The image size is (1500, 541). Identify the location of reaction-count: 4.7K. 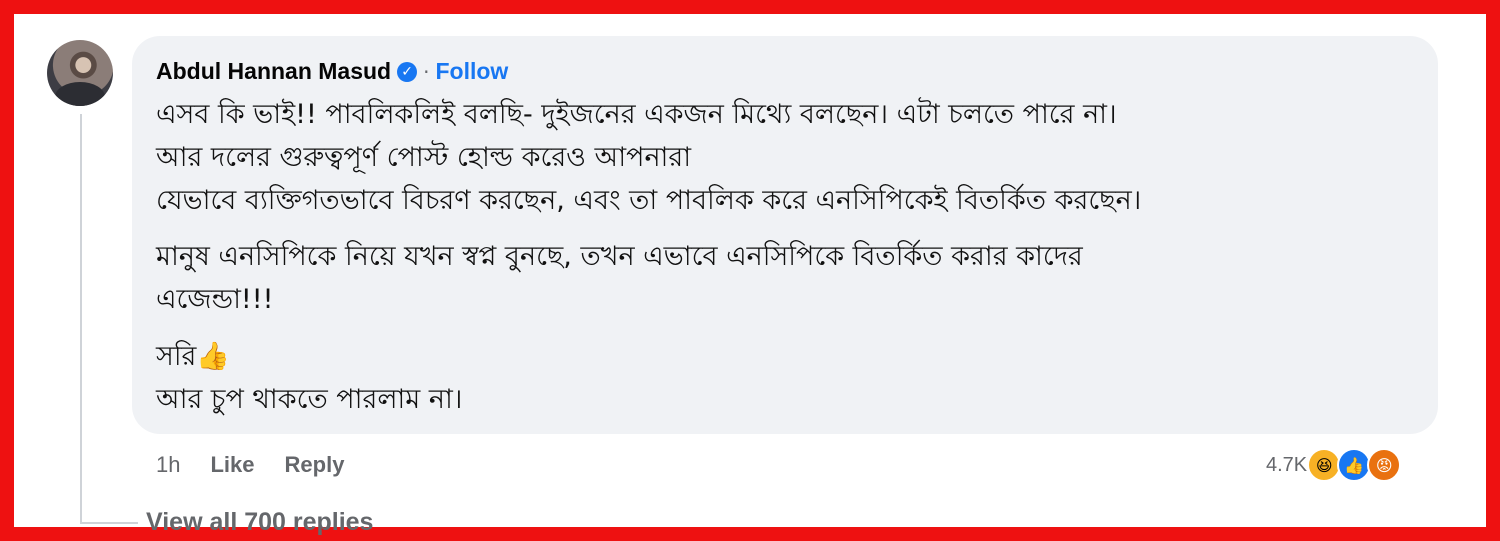
(1287, 464).